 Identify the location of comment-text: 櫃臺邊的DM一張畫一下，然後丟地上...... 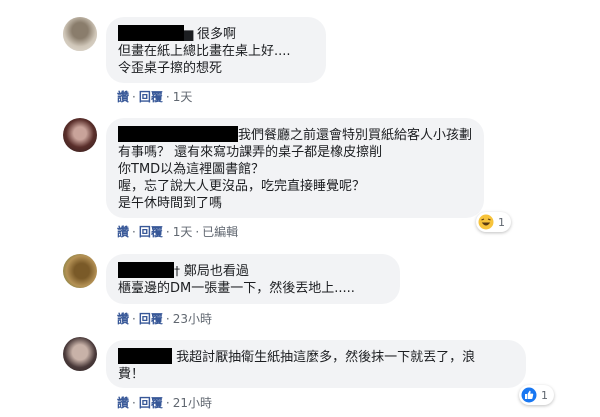
(236, 288).